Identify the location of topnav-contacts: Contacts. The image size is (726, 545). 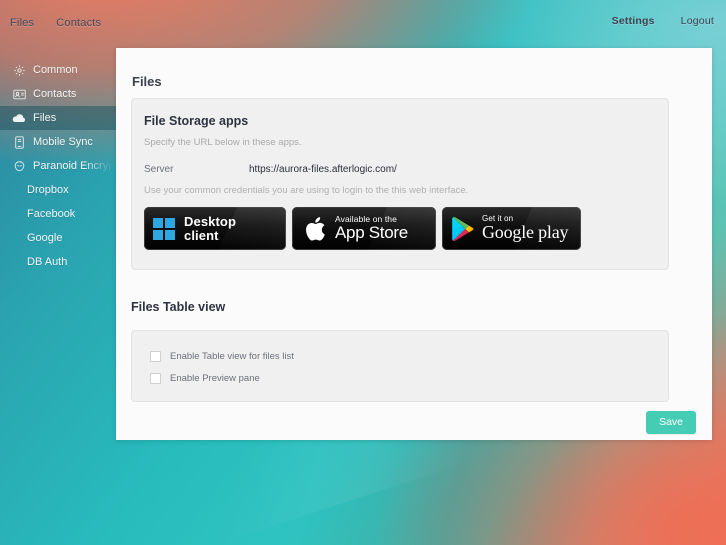
(78, 23).